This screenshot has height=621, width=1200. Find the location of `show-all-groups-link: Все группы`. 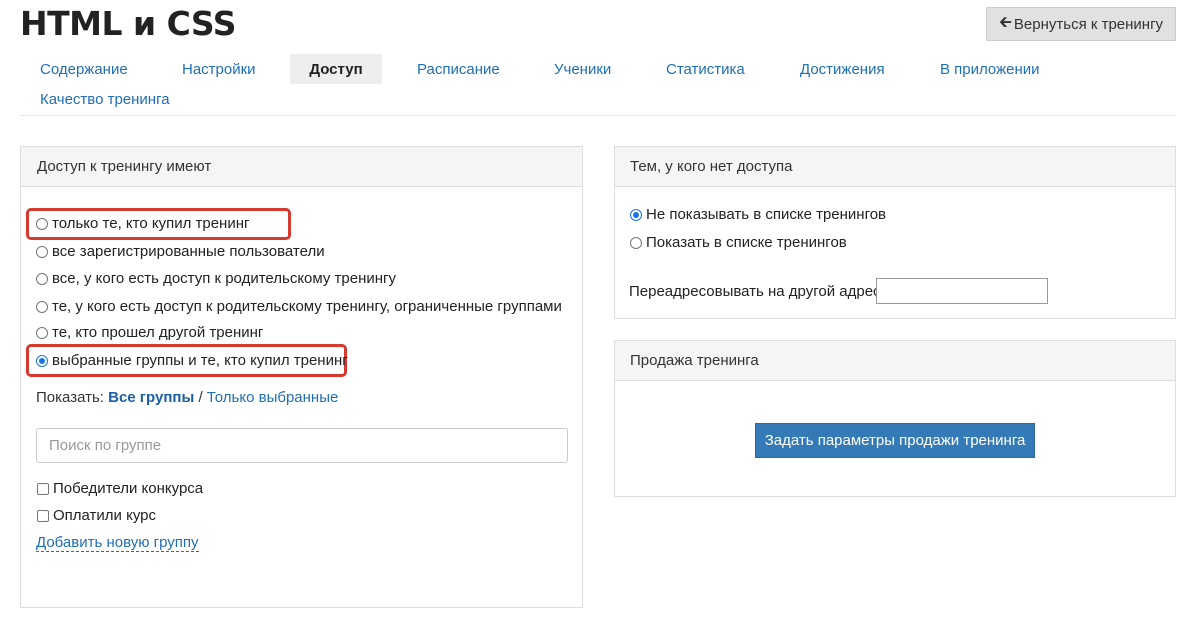

show-all-groups-link: Все группы is located at coordinates (151, 397).